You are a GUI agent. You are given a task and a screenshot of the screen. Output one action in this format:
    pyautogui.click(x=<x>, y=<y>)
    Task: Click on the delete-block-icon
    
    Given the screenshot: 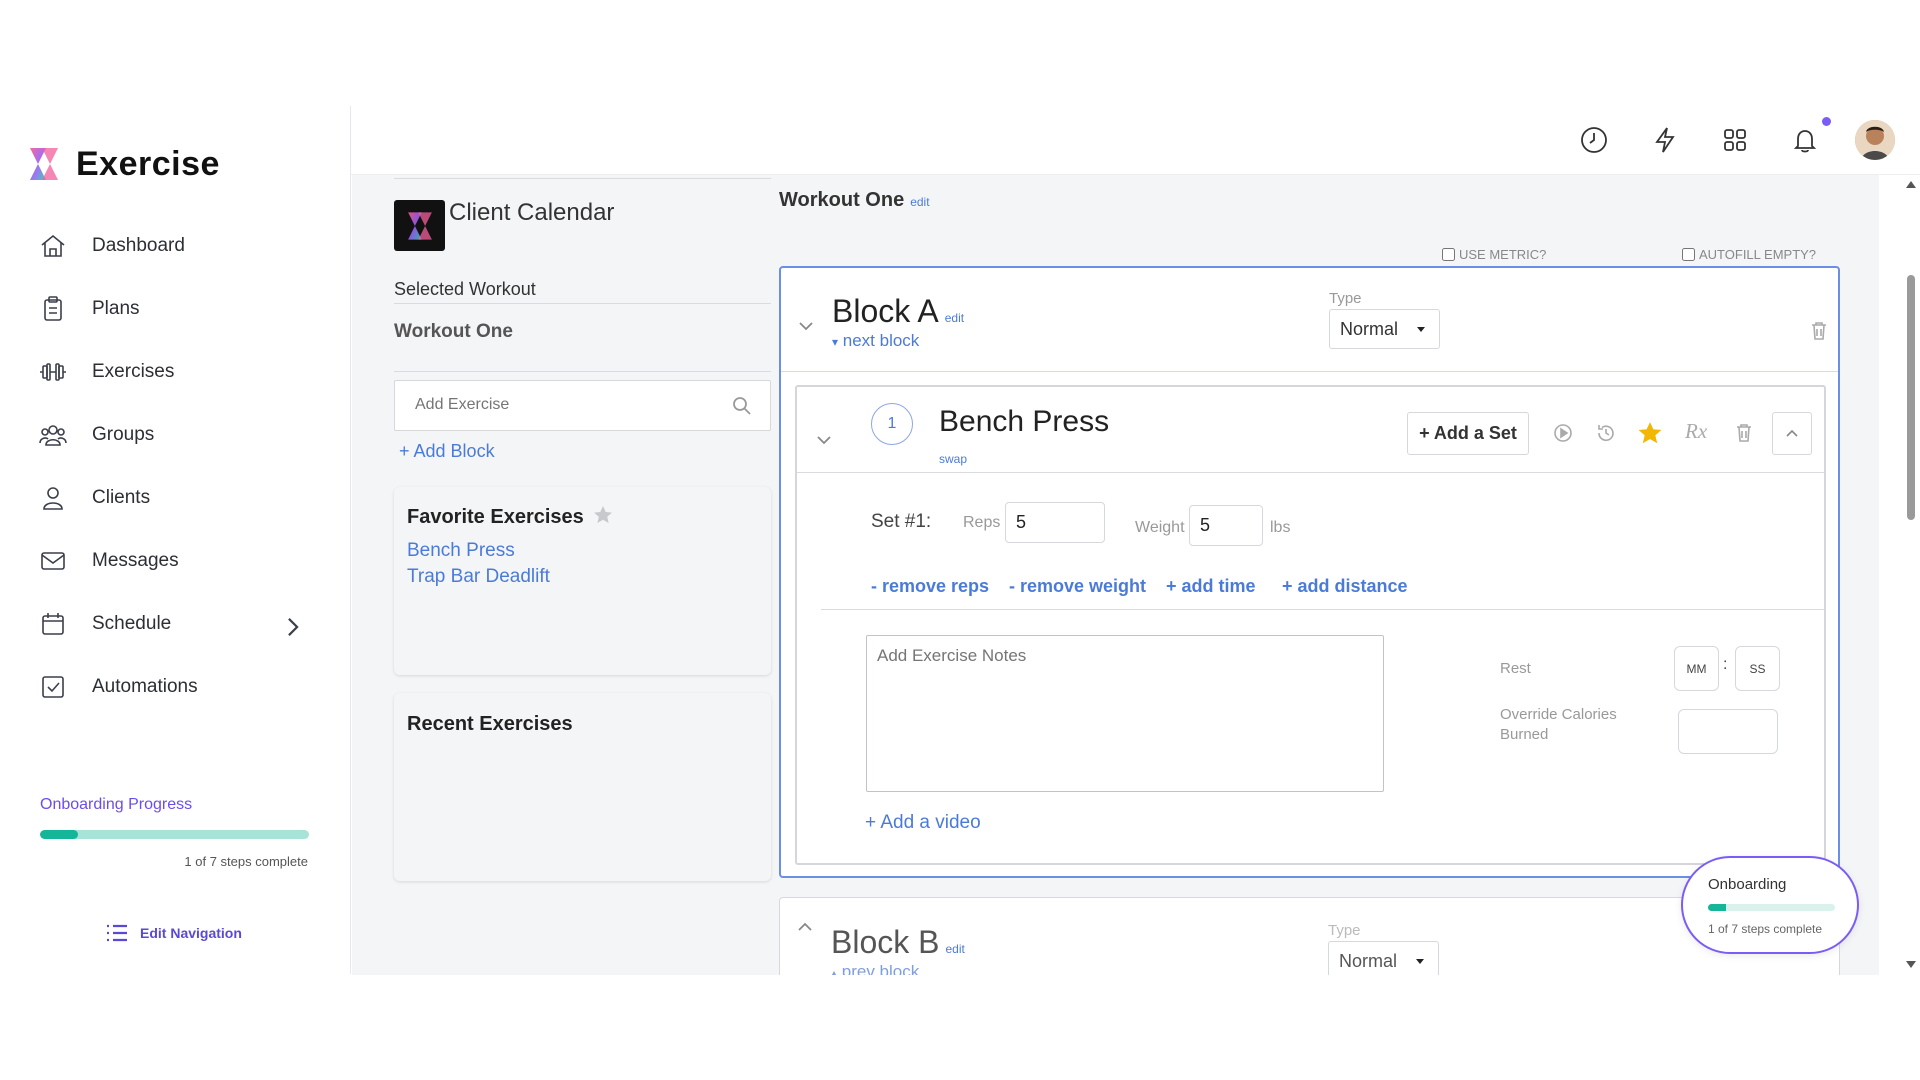 What is the action you would take?
    pyautogui.click(x=1819, y=331)
    